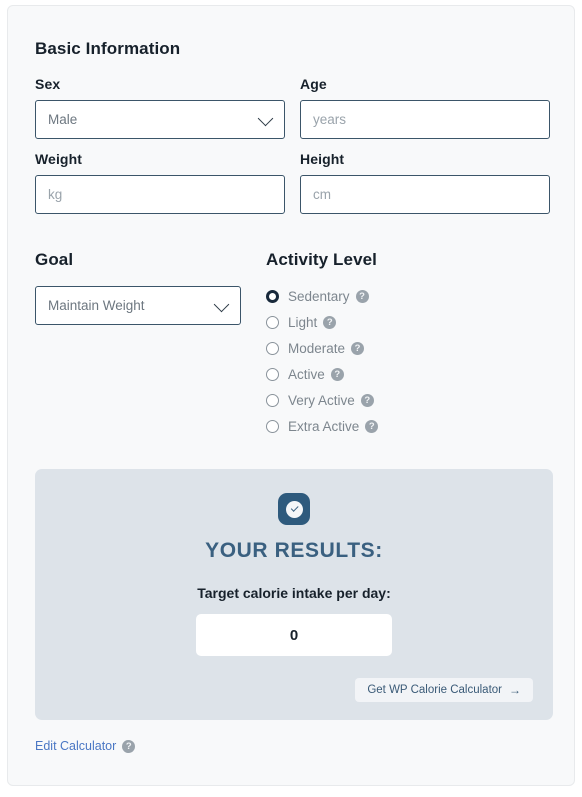  What do you see at coordinates (294, 635) in the screenshot?
I see `result-value: 0` at bounding box center [294, 635].